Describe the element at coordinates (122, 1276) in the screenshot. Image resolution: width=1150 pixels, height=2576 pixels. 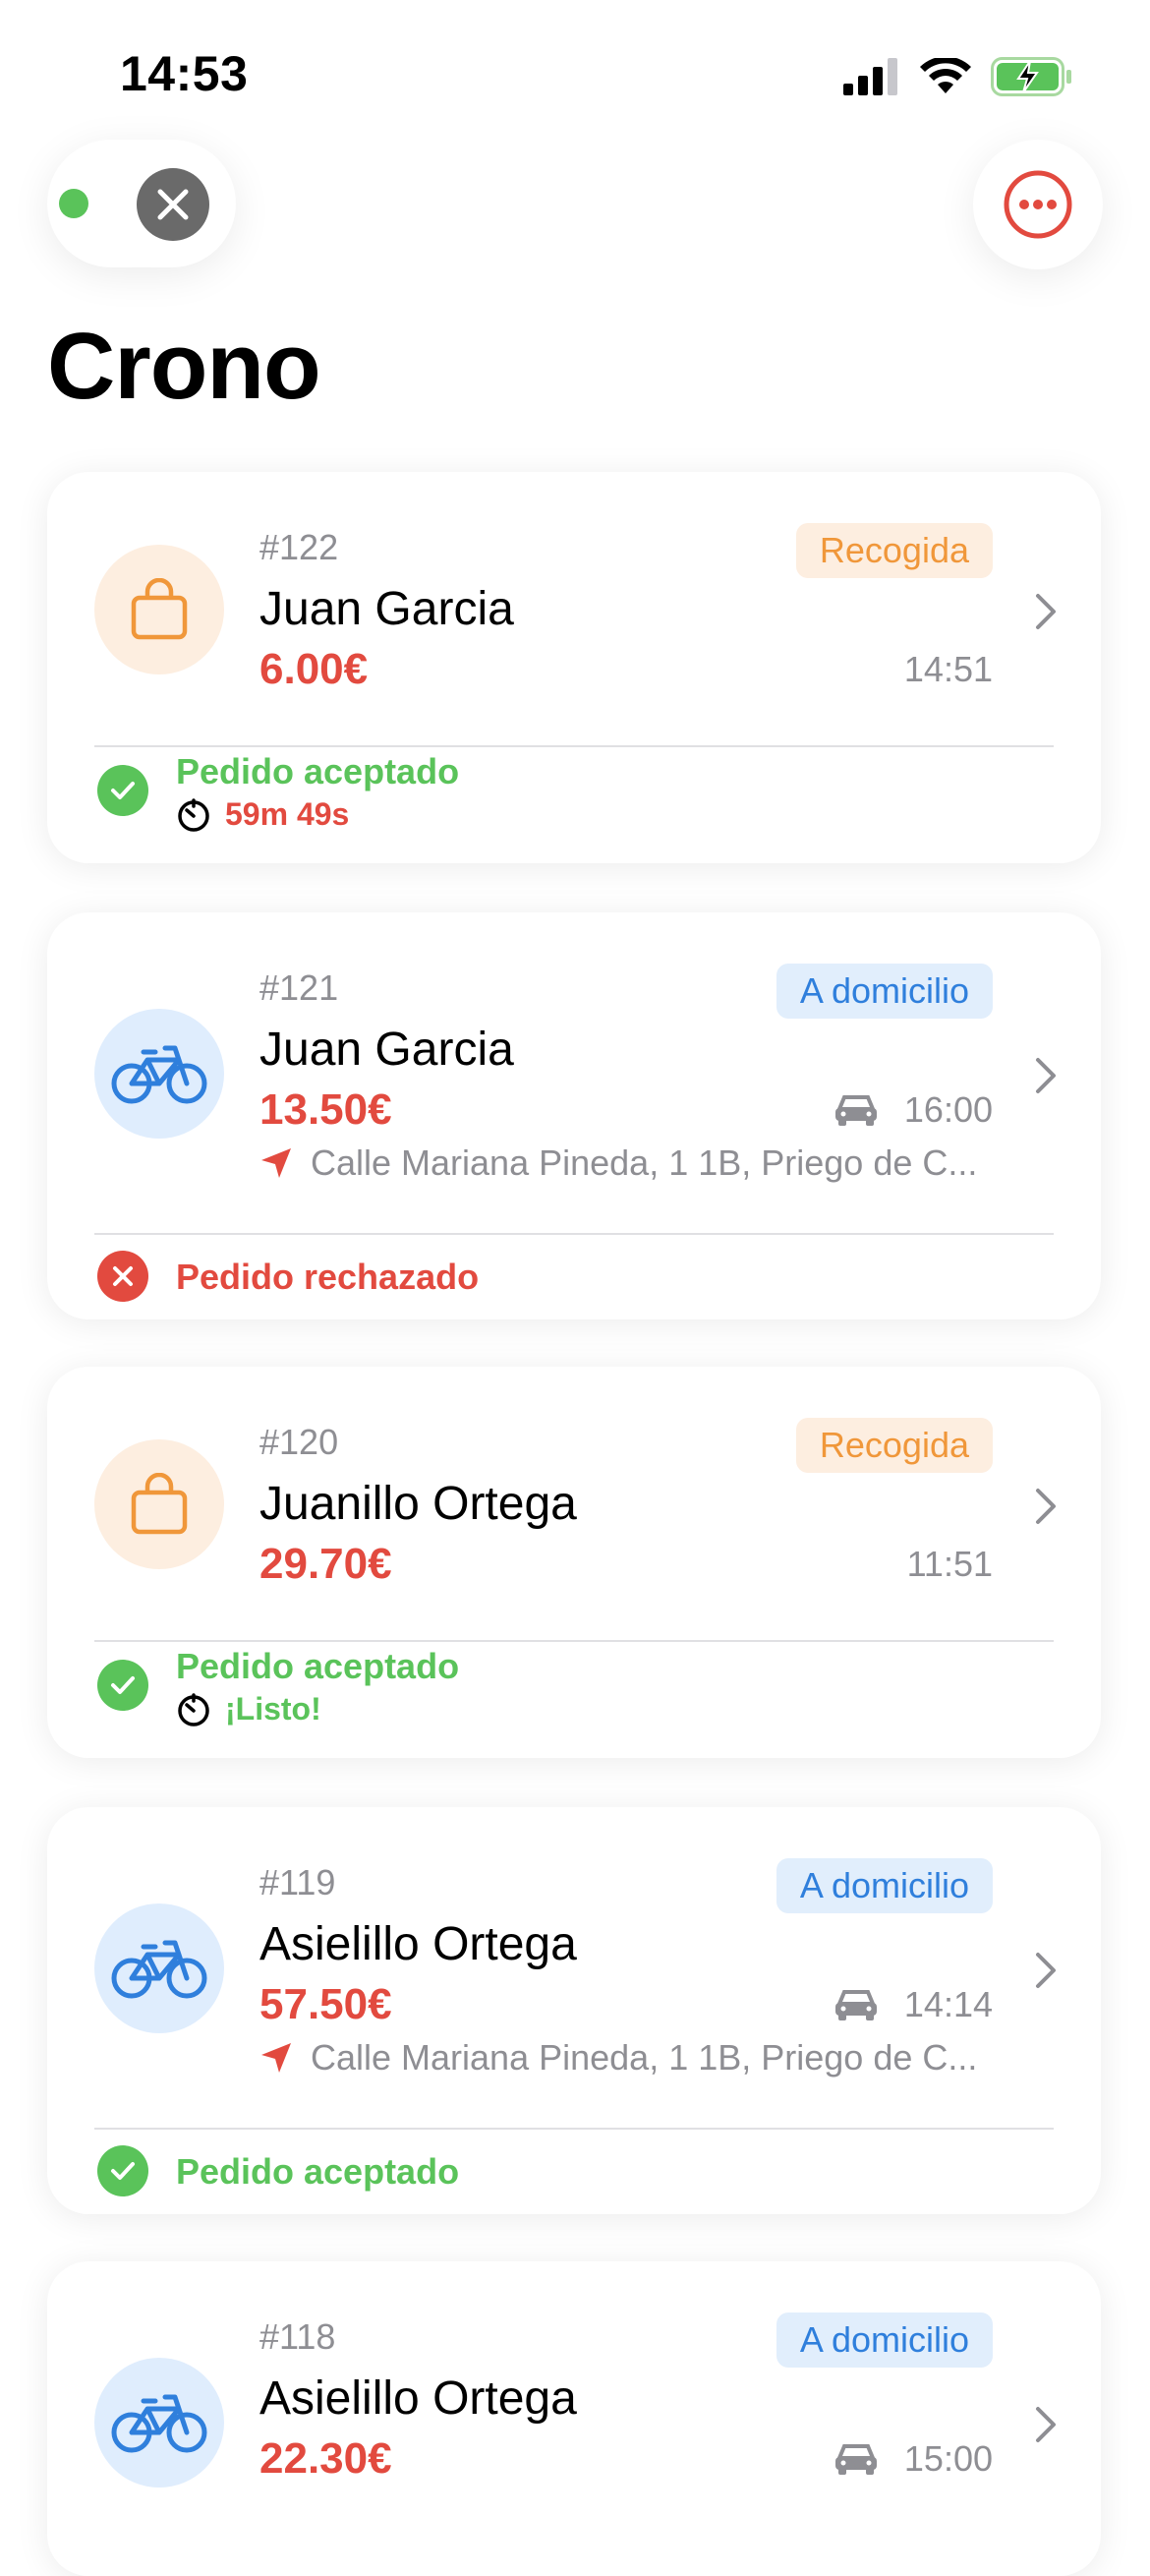
I see `status-rejected-icon` at that location.